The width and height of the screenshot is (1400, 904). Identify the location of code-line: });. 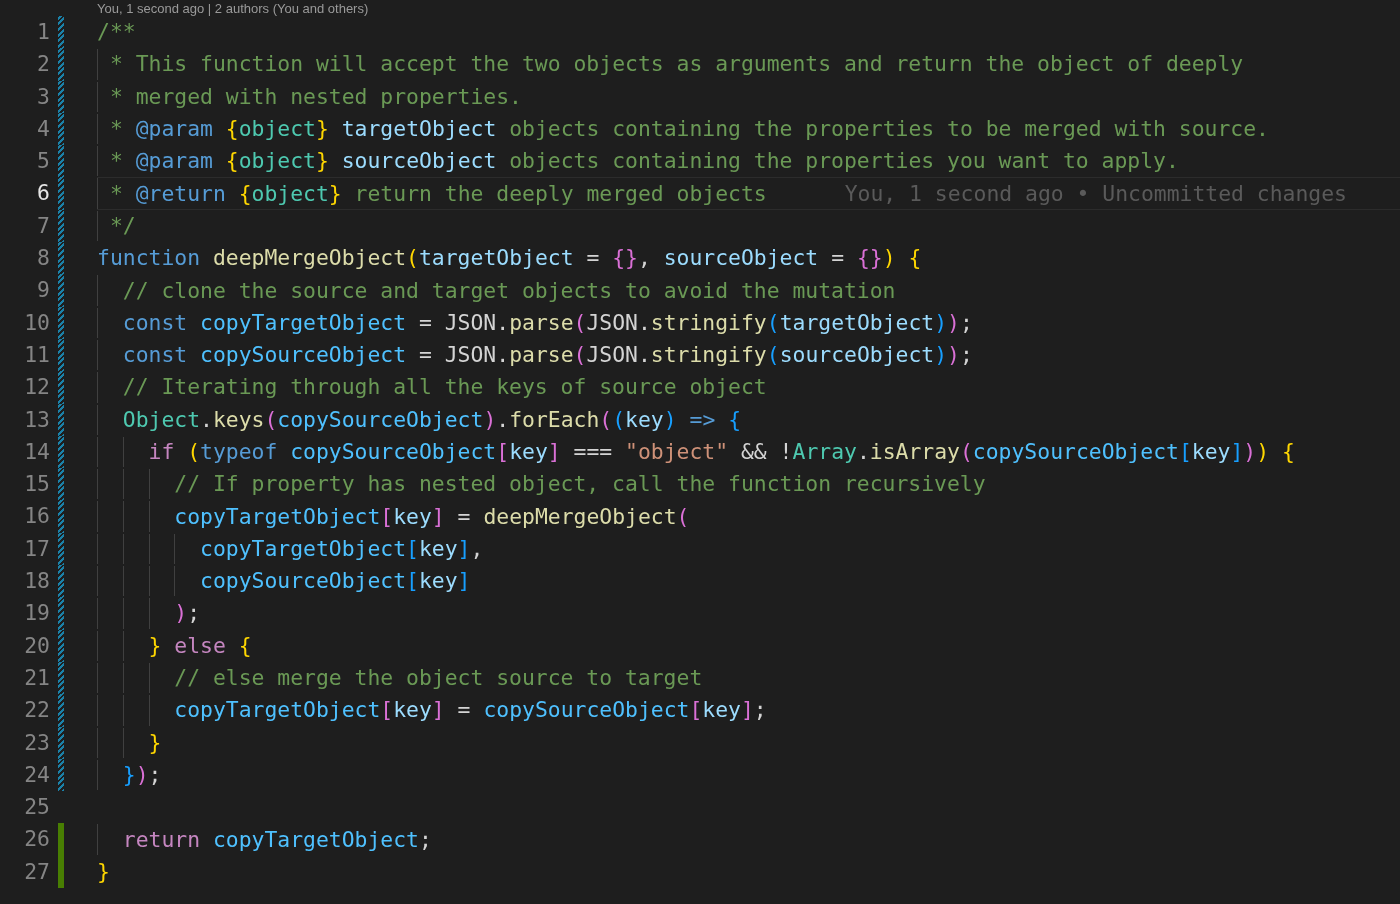
(142, 774).